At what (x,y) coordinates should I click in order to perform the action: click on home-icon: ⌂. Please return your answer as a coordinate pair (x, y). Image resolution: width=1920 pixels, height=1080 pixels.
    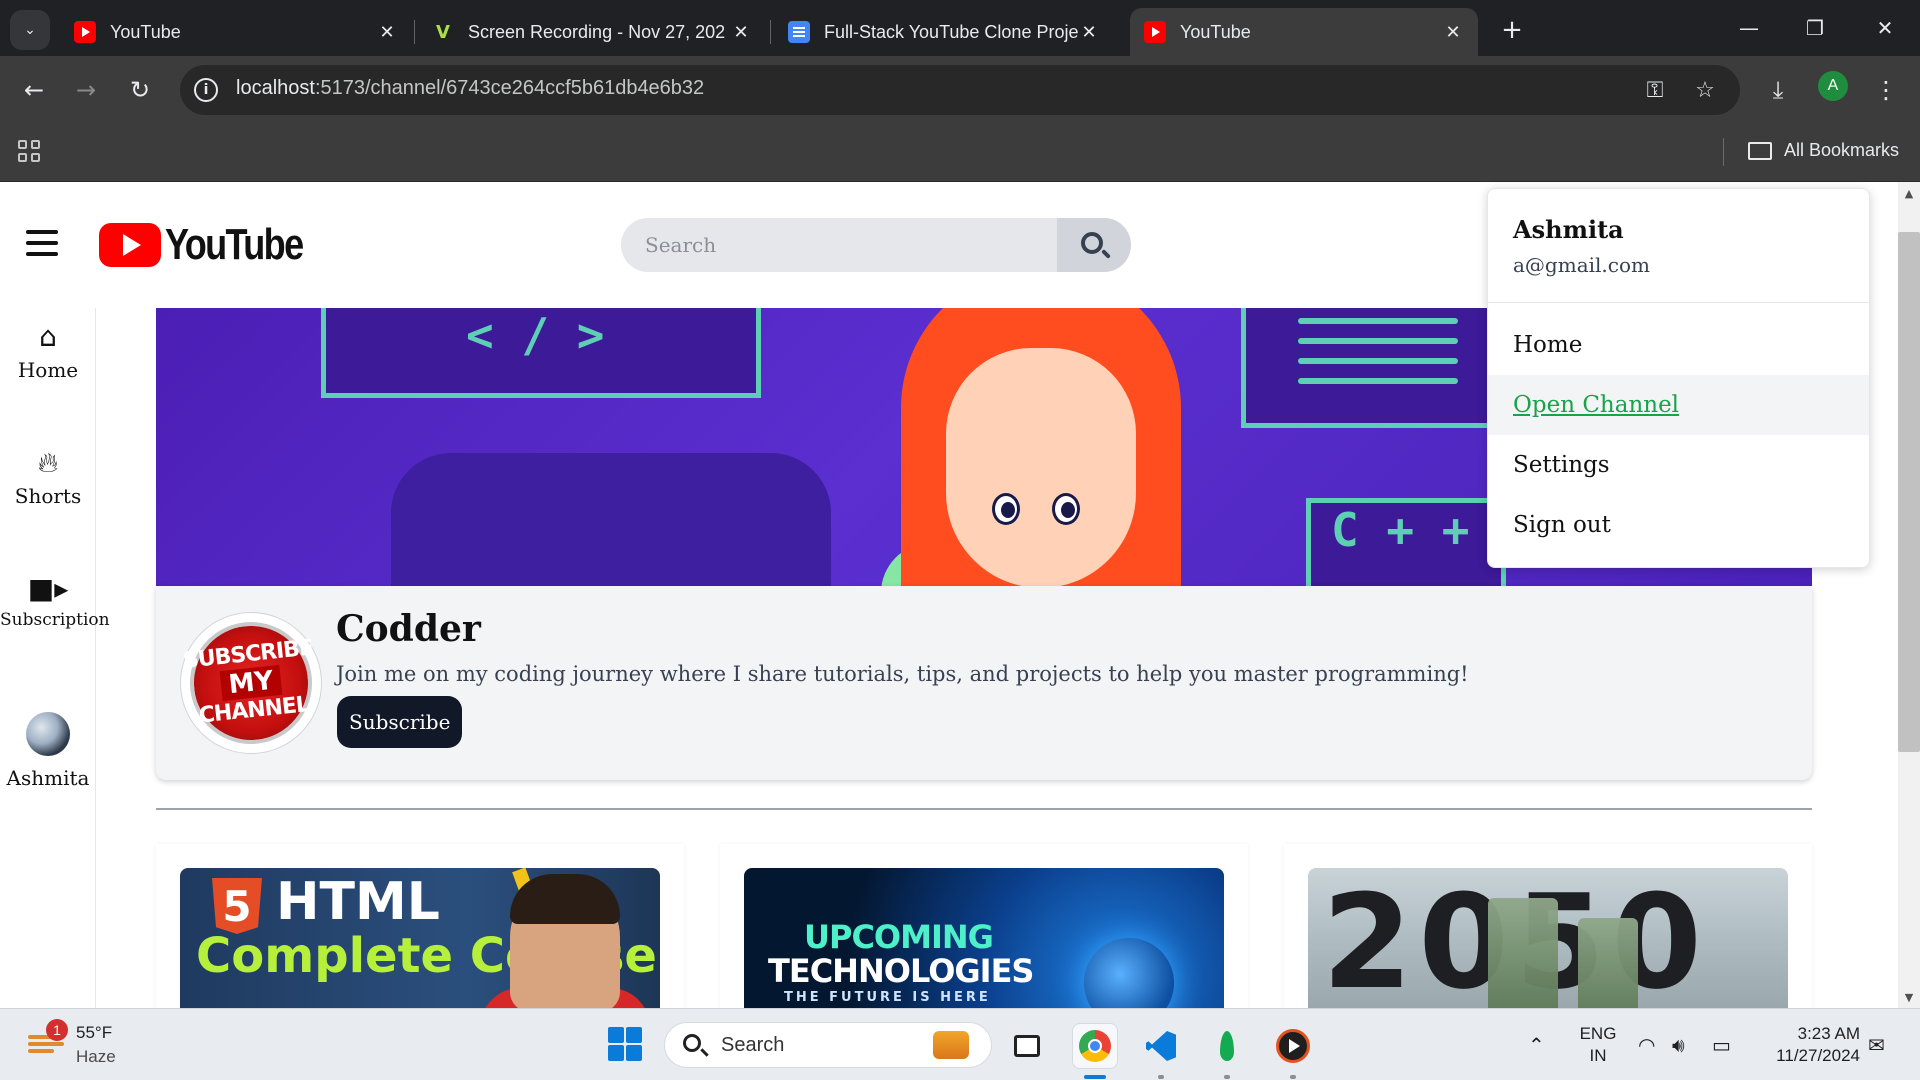
    Looking at the image, I should click on (48, 336).